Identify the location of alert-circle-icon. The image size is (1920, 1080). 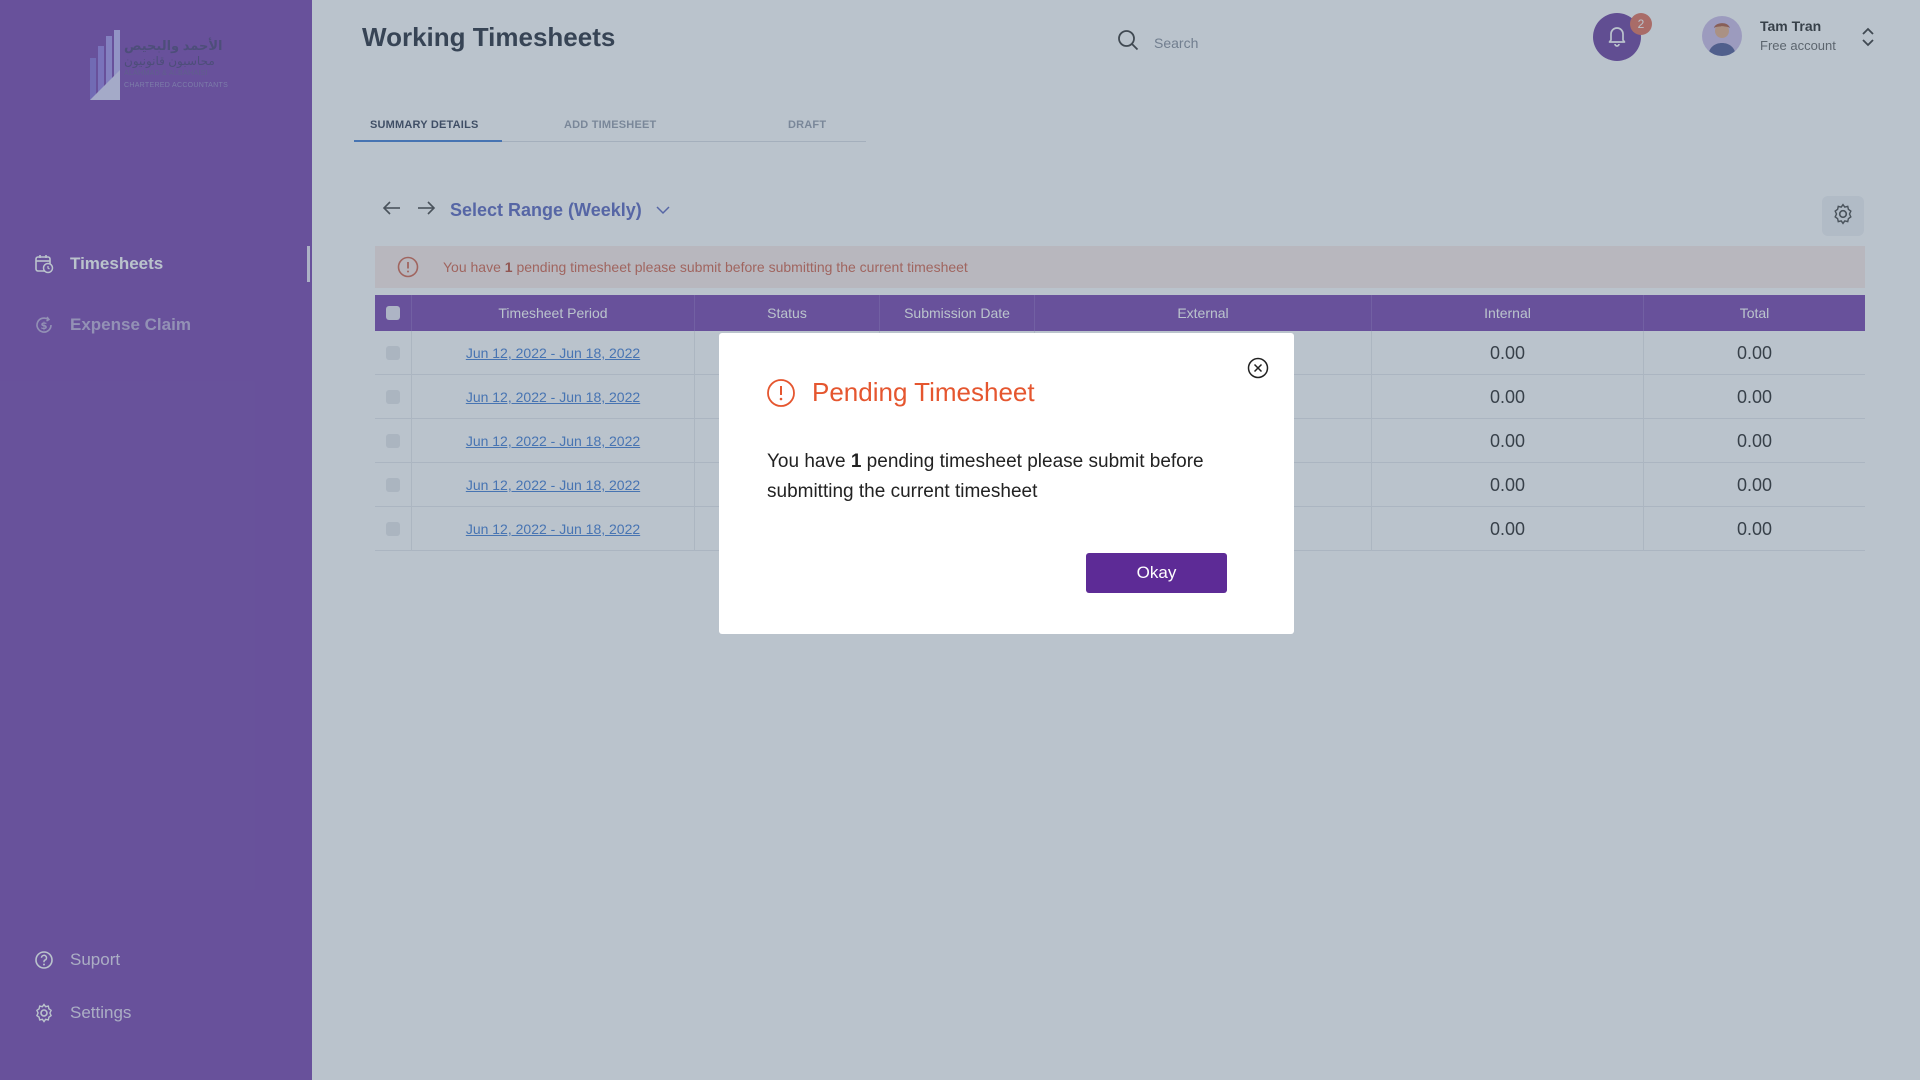
(781, 393).